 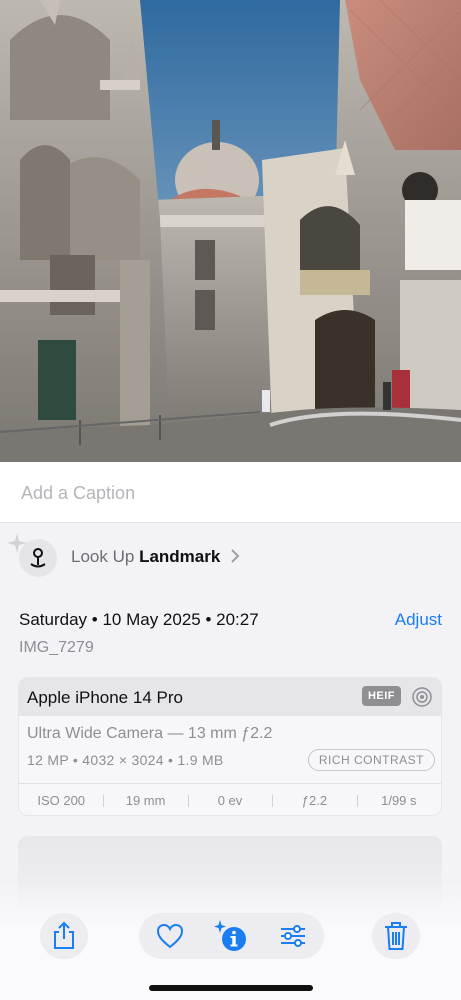 What do you see at coordinates (398, 800) in the screenshot?
I see `exif-shutter: 1/99 s` at bounding box center [398, 800].